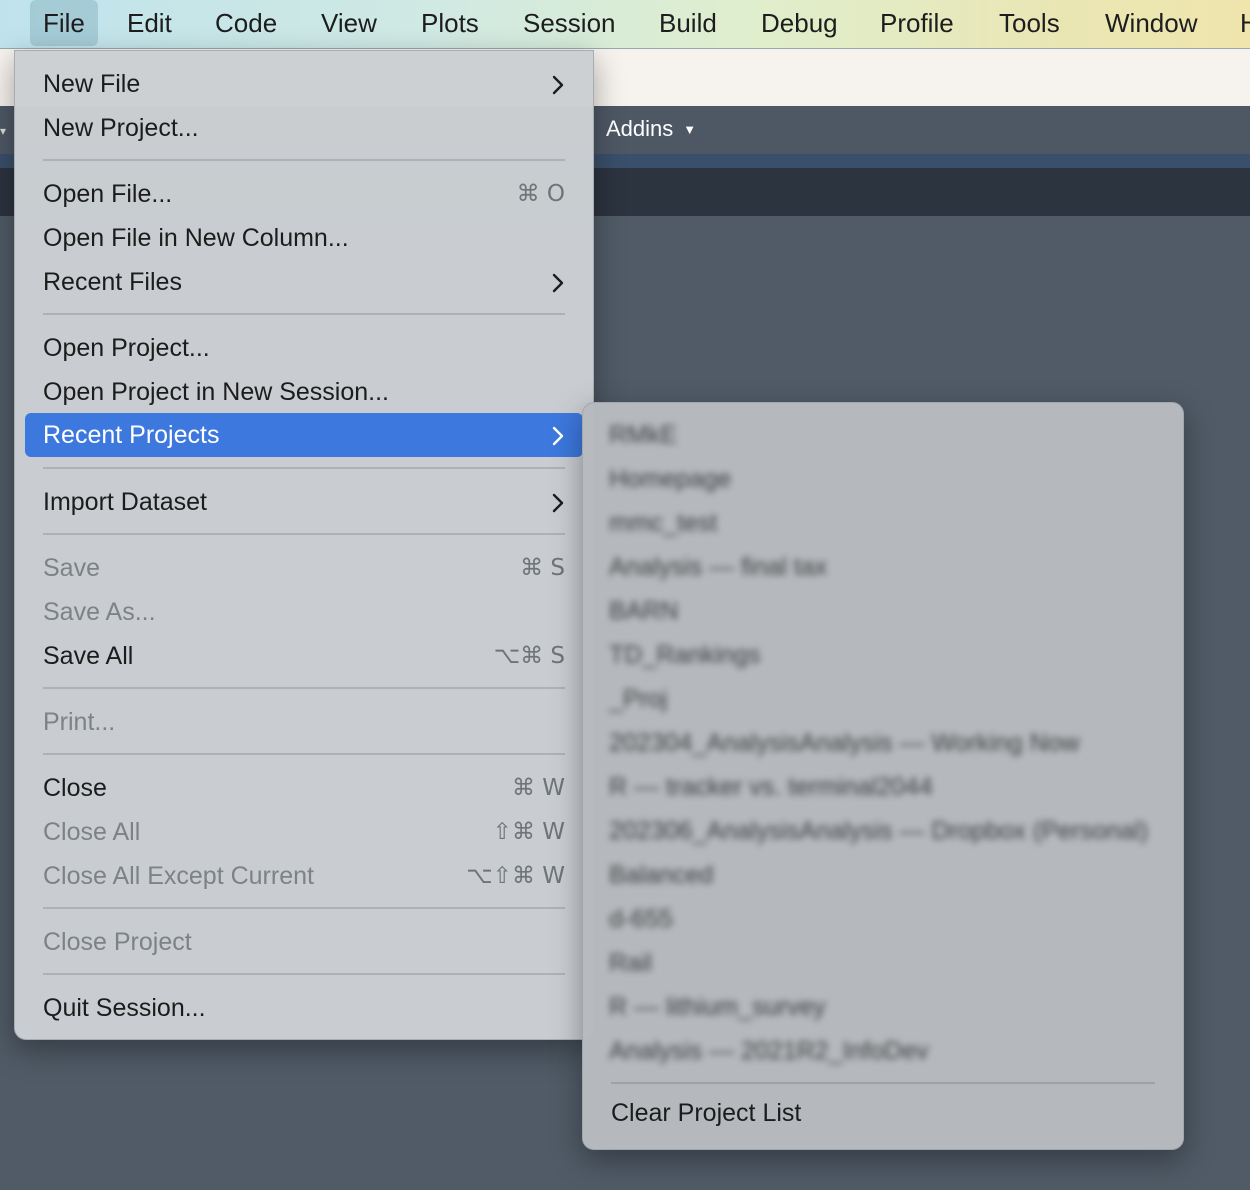  What do you see at coordinates (630, 963) in the screenshot?
I see `recent-project-item: Rail` at bounding box center [630, 963].